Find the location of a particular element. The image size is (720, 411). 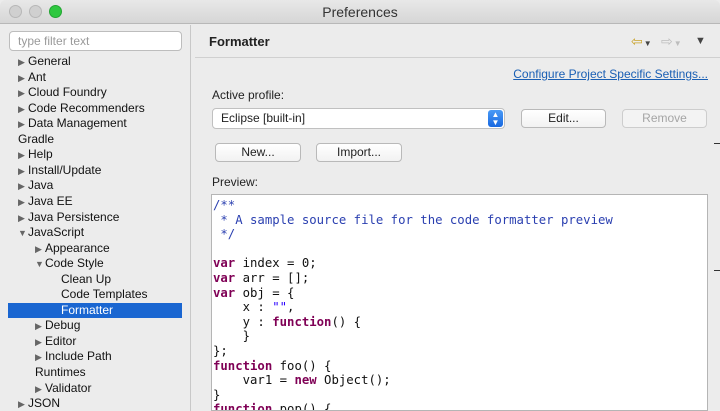

code-line: var1 = new Object(); is located at coordinates (460, 380).